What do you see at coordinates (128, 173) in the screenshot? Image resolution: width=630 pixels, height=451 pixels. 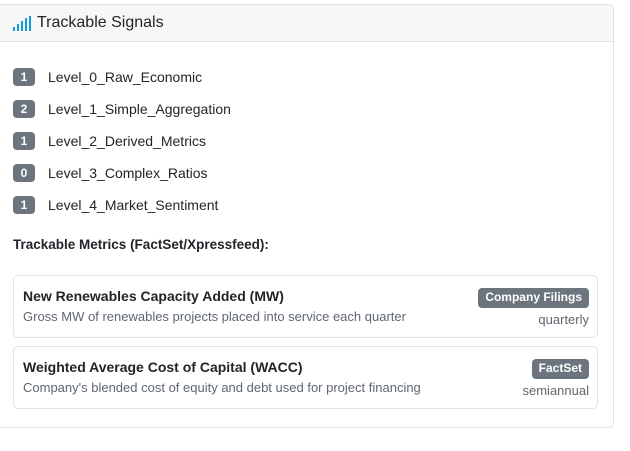 I see `level-label: Level_3_Complex_Ratios` at bounding box center [128, 173].